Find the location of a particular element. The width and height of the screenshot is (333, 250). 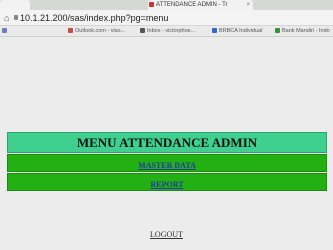

report-link: REPORT is located at coordinates (166, 184).